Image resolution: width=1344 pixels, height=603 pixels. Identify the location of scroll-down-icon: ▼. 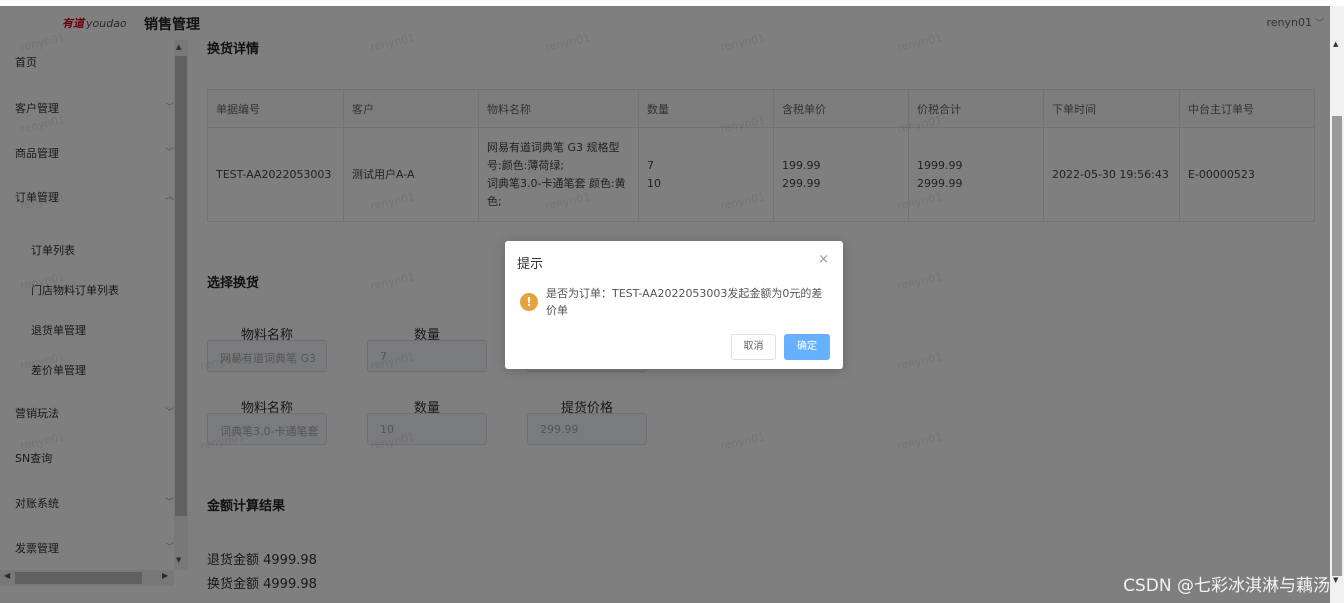
(1335, 580).